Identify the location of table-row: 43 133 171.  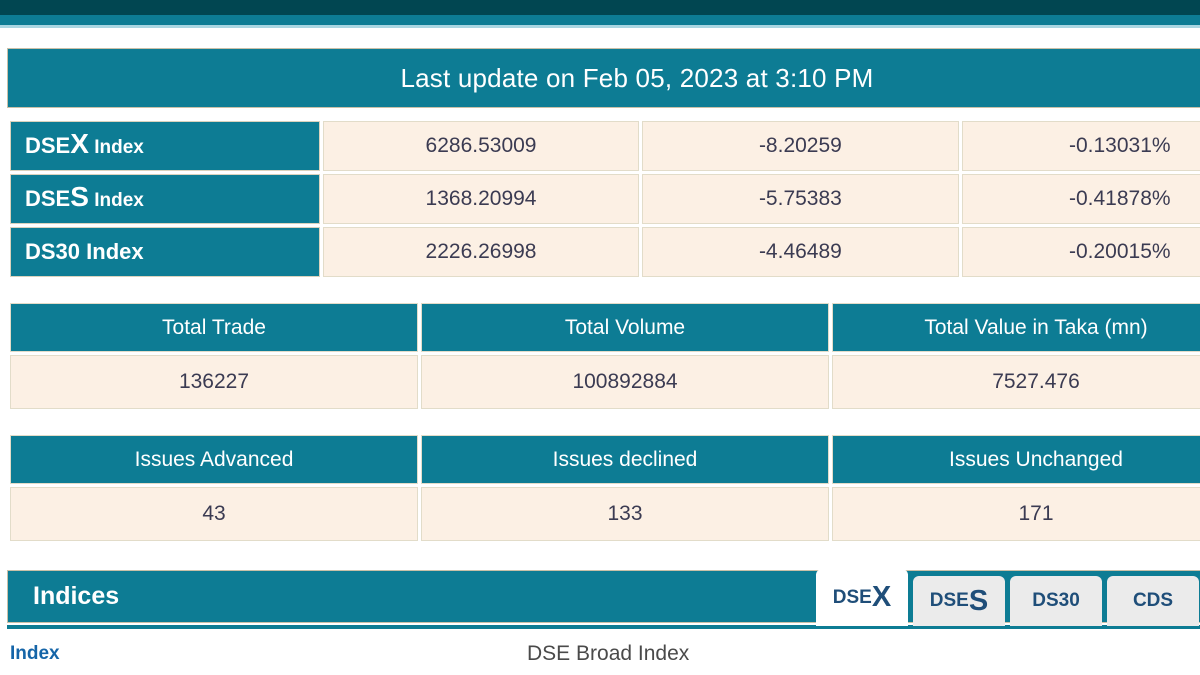
(605, 514).